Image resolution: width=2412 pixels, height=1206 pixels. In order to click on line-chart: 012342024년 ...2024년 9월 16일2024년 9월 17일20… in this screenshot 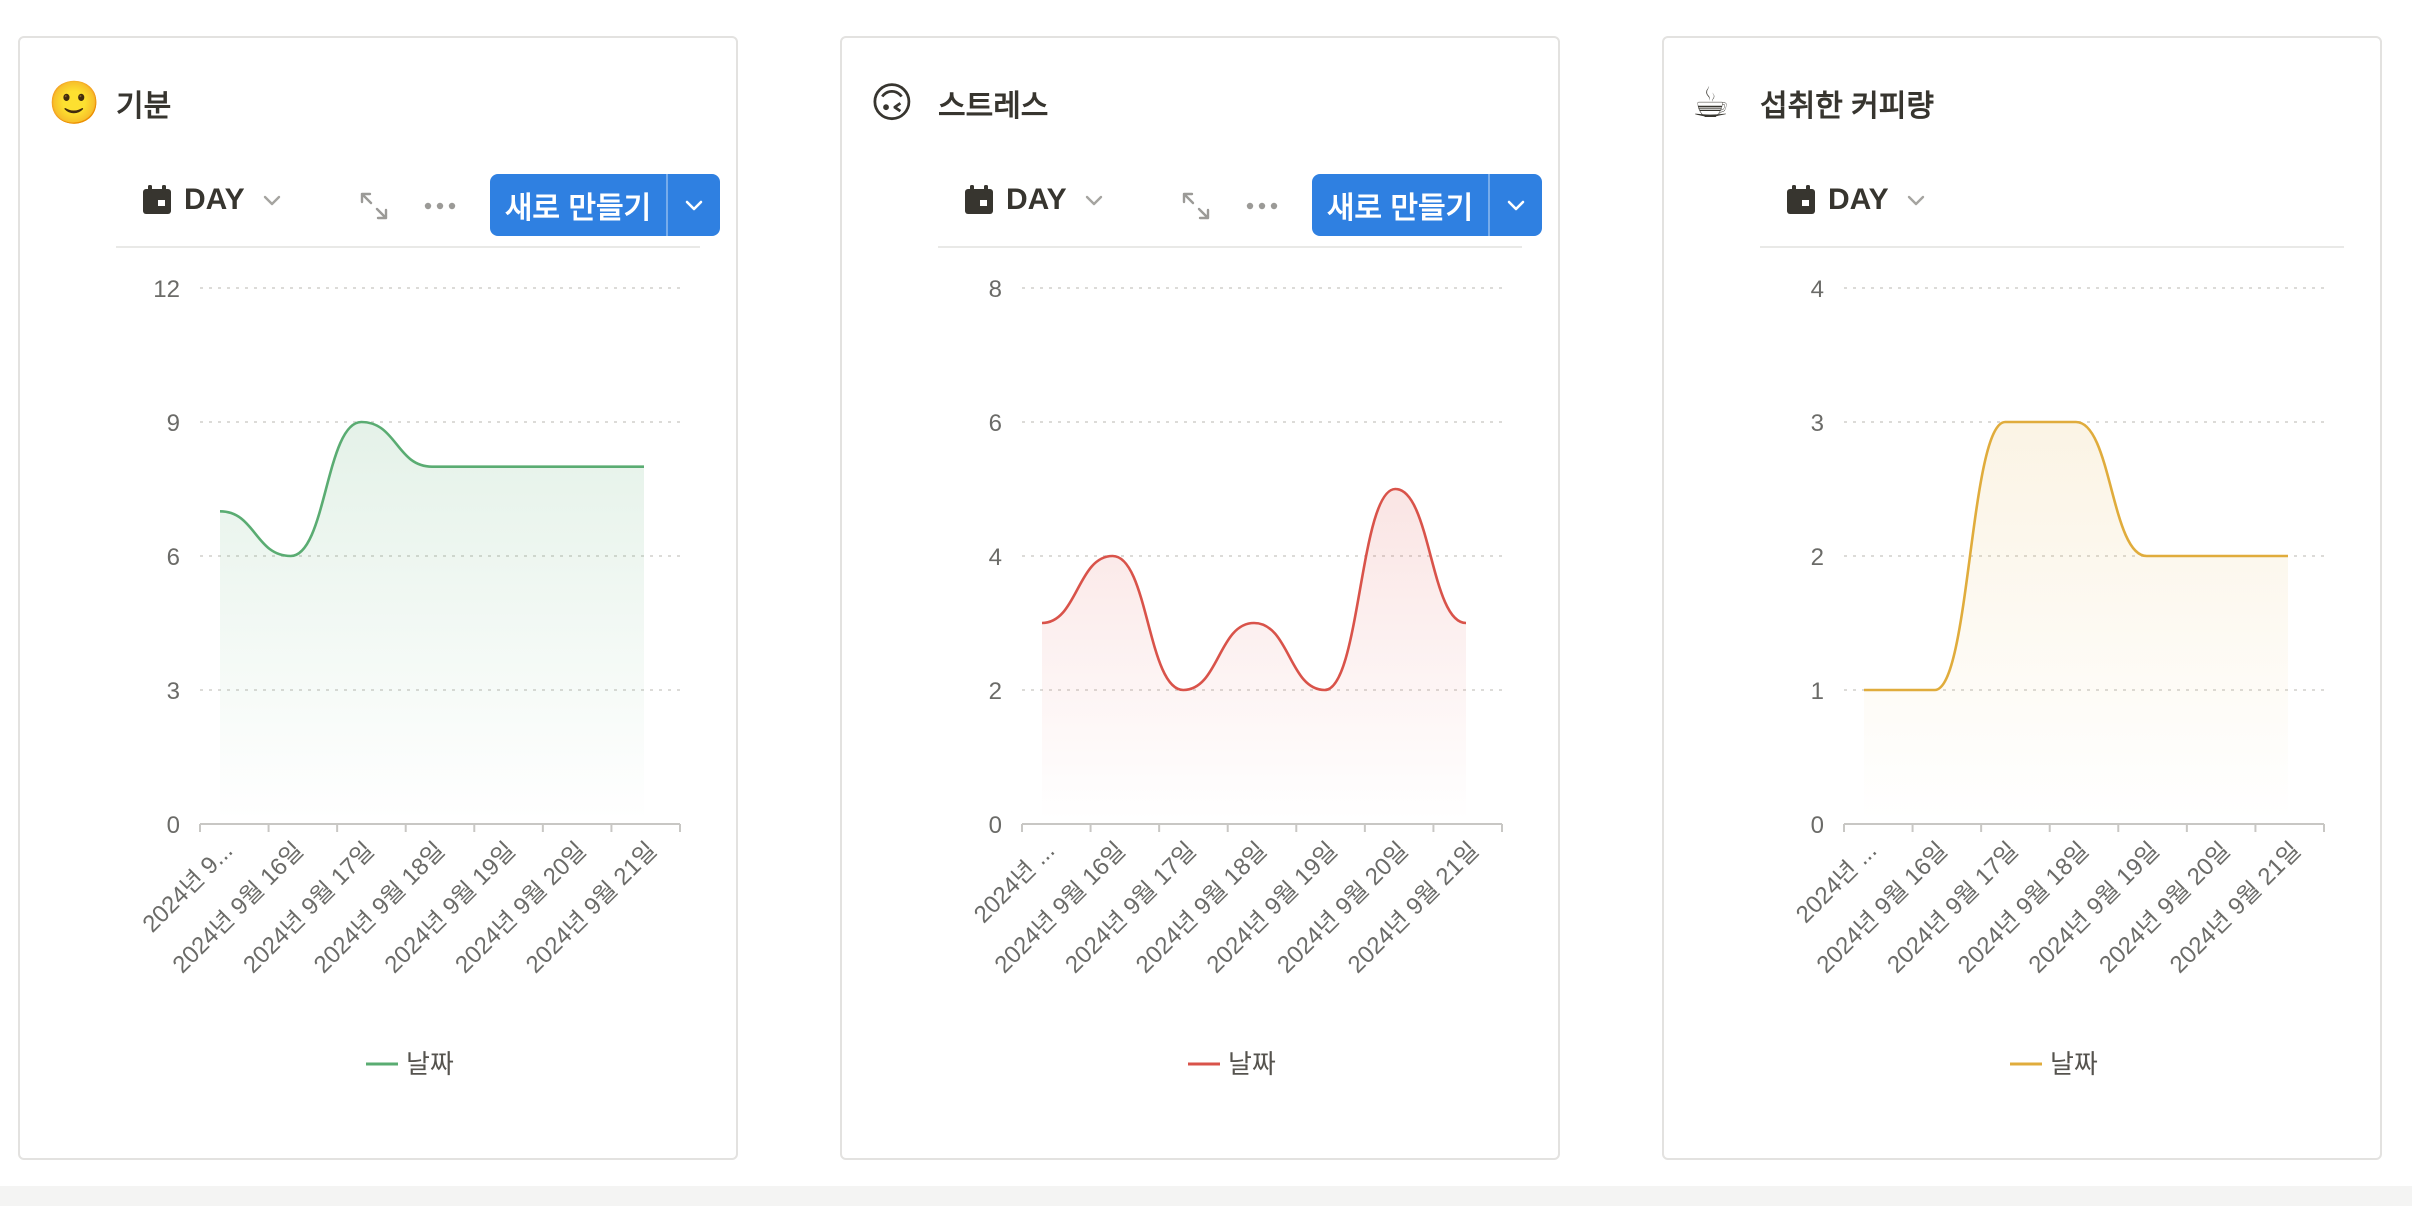, I will do `click(2058, 677)`.